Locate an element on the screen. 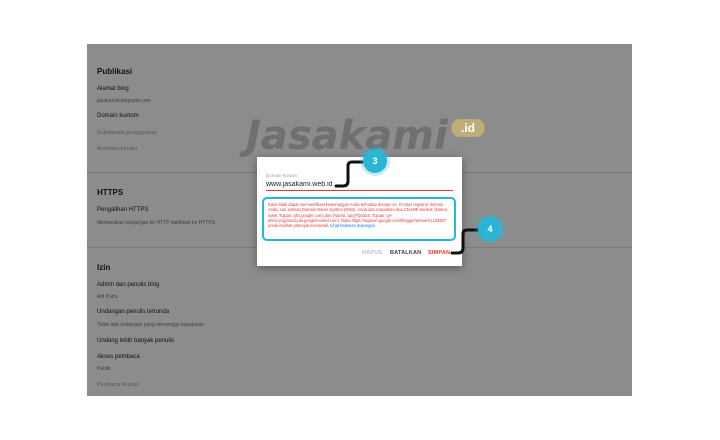 The image size is (720, 440). step-3-callout: 3 is located at coordinates (375, 161).